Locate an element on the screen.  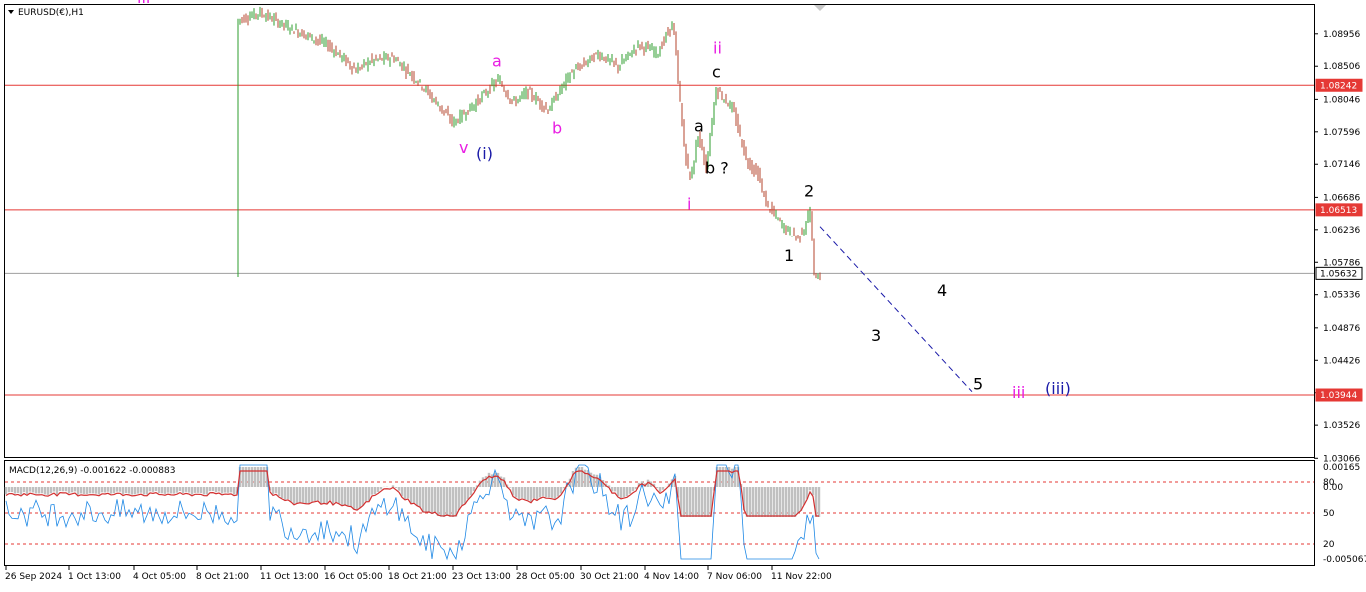
y-tick-label: 1.08956 is located at coordinates (1341, 35).